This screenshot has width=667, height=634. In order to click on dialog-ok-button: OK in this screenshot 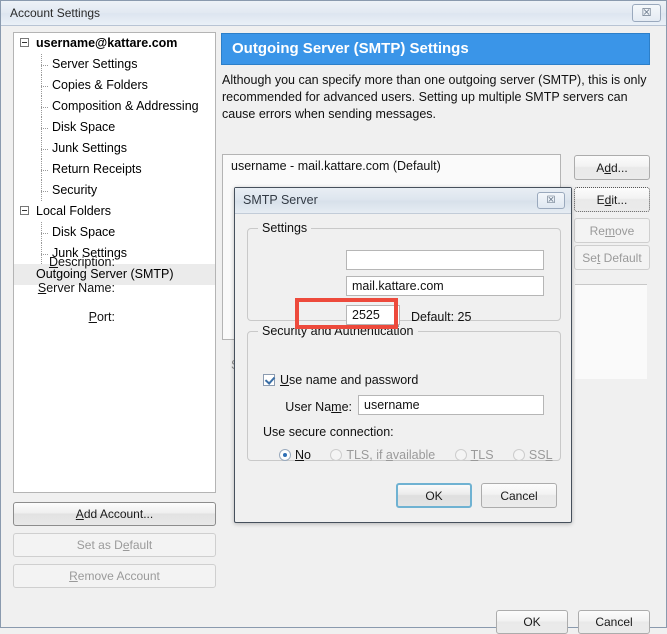, I will do `click(434, 495)`.